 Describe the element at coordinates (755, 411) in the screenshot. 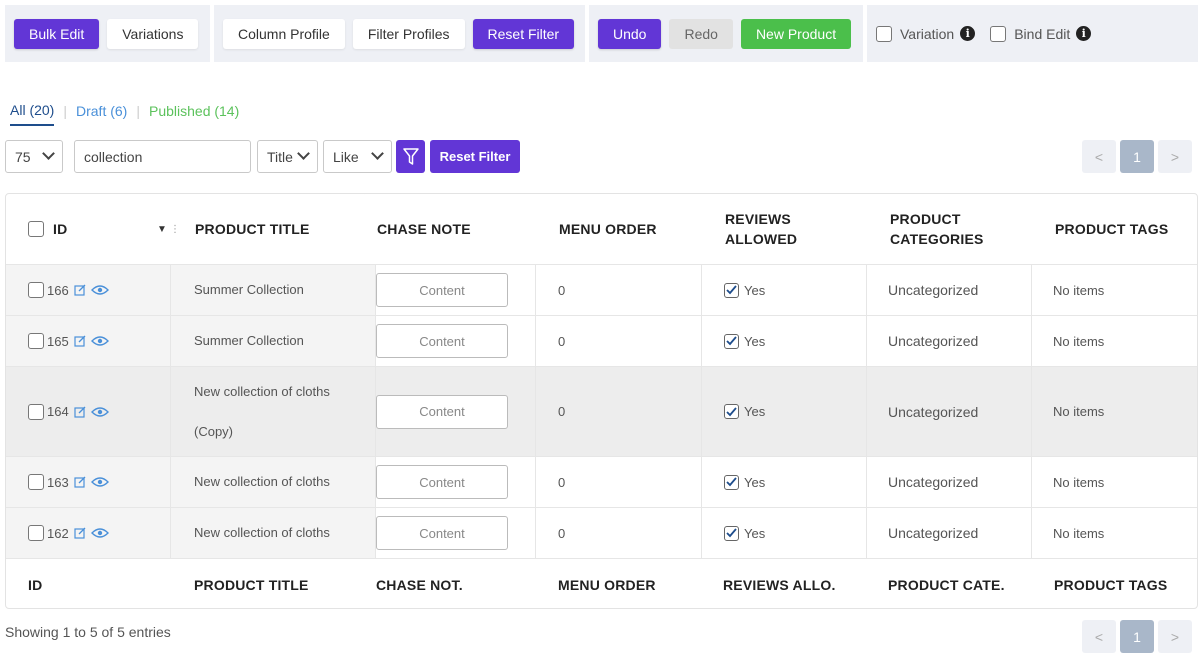

I see `reviews-value: Yes` at that location.